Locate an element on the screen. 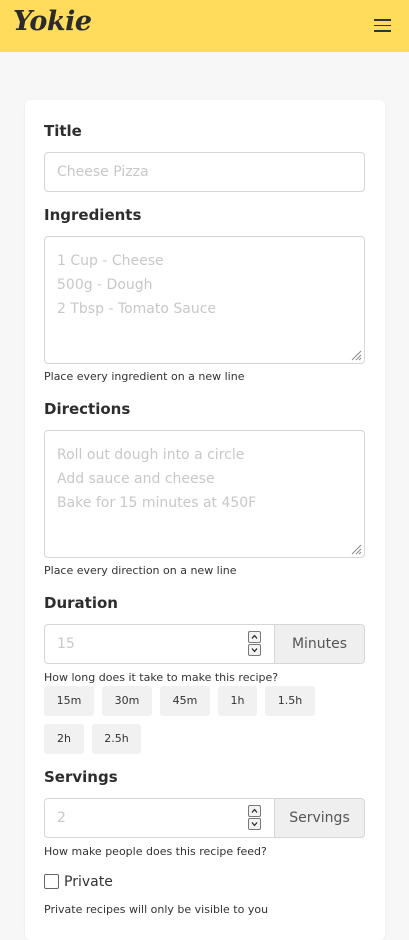 This screenshot has height=940, width=409. directions-placeholder-line: Add sauce and cheese is located at coordinates (136, 479).